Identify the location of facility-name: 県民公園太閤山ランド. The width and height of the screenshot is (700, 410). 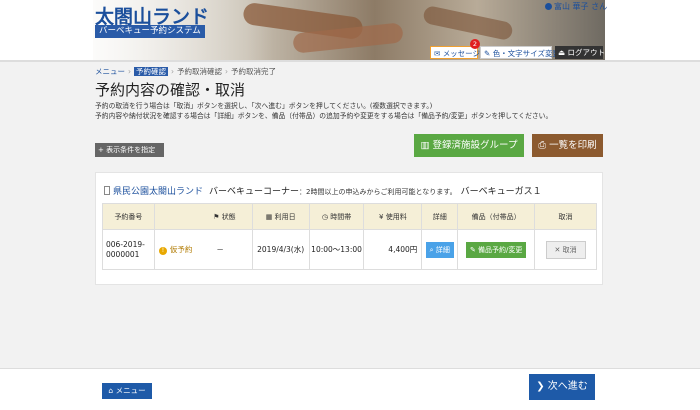
(158, 192).